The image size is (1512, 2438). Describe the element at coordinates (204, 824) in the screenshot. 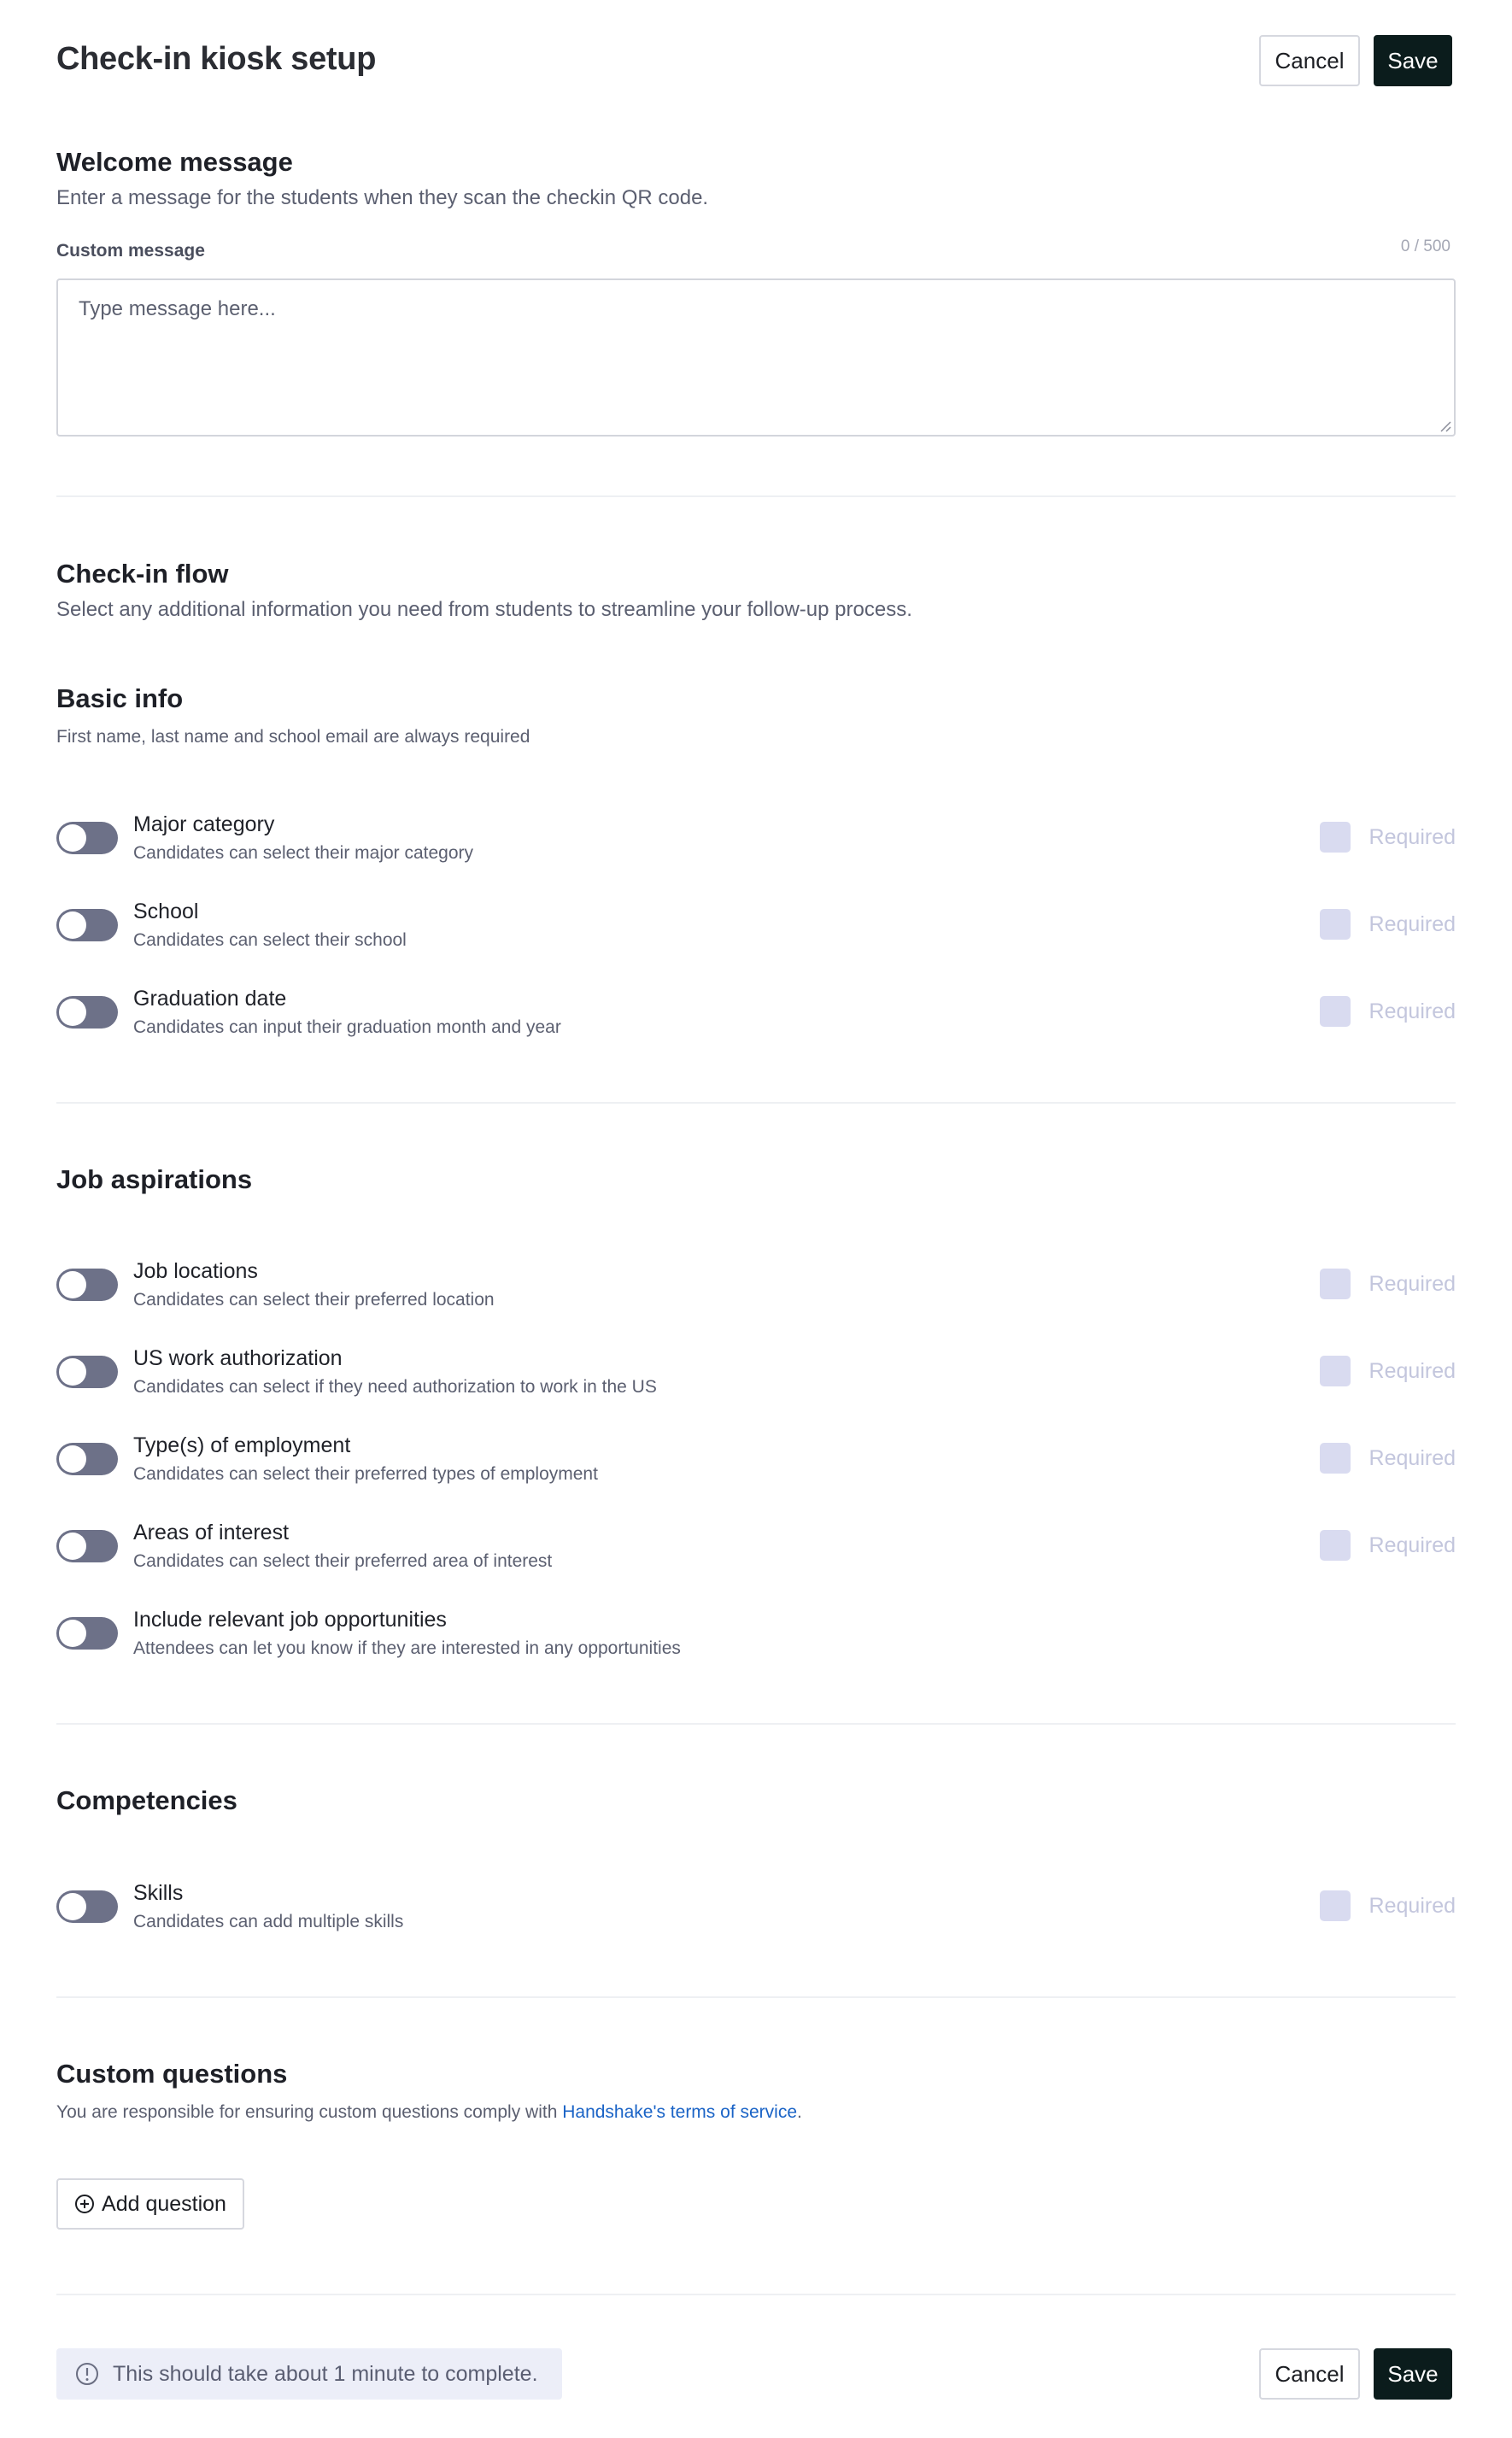

I see `option-label: Major category` at that location.